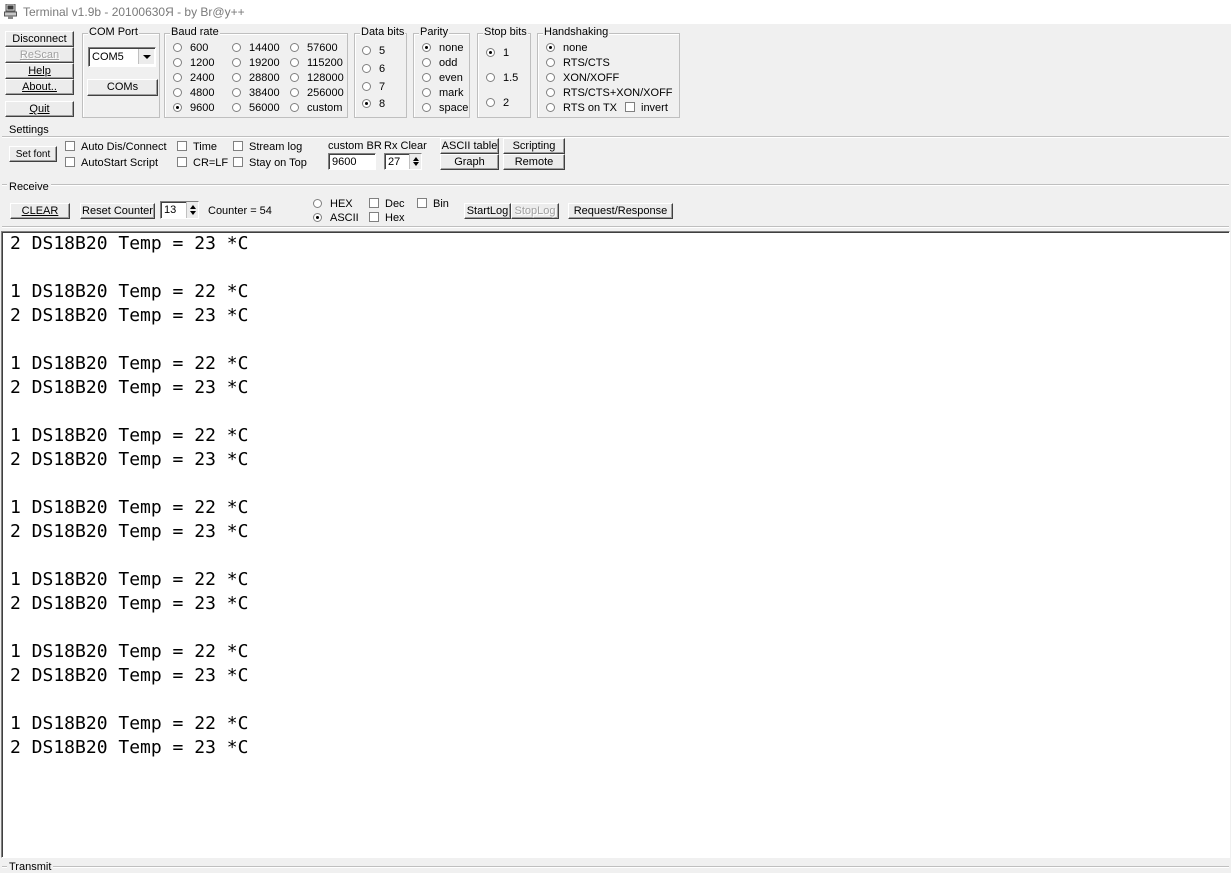  Describe the element at coordinates (39, 87) in the screenshot. I see `about-button: About..` at that location.